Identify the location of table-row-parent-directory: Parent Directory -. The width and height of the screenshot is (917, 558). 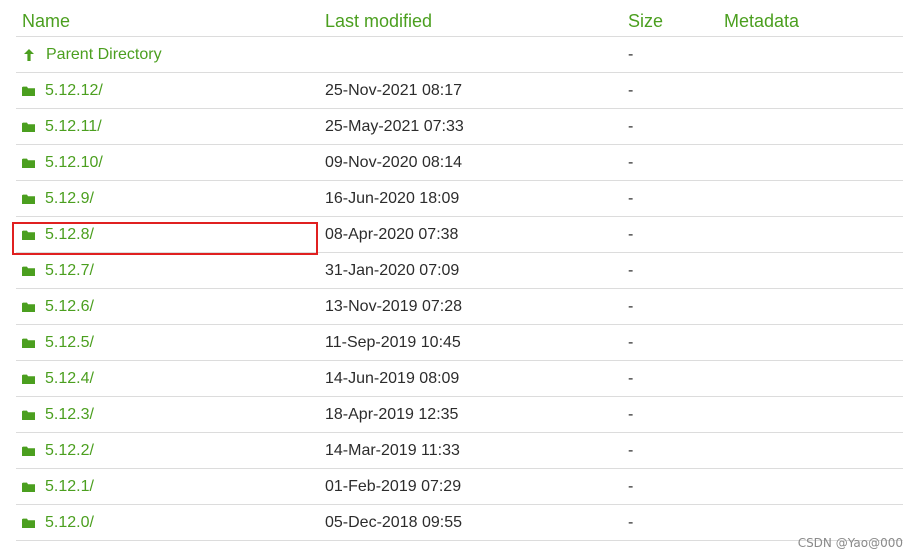
(459, 54).